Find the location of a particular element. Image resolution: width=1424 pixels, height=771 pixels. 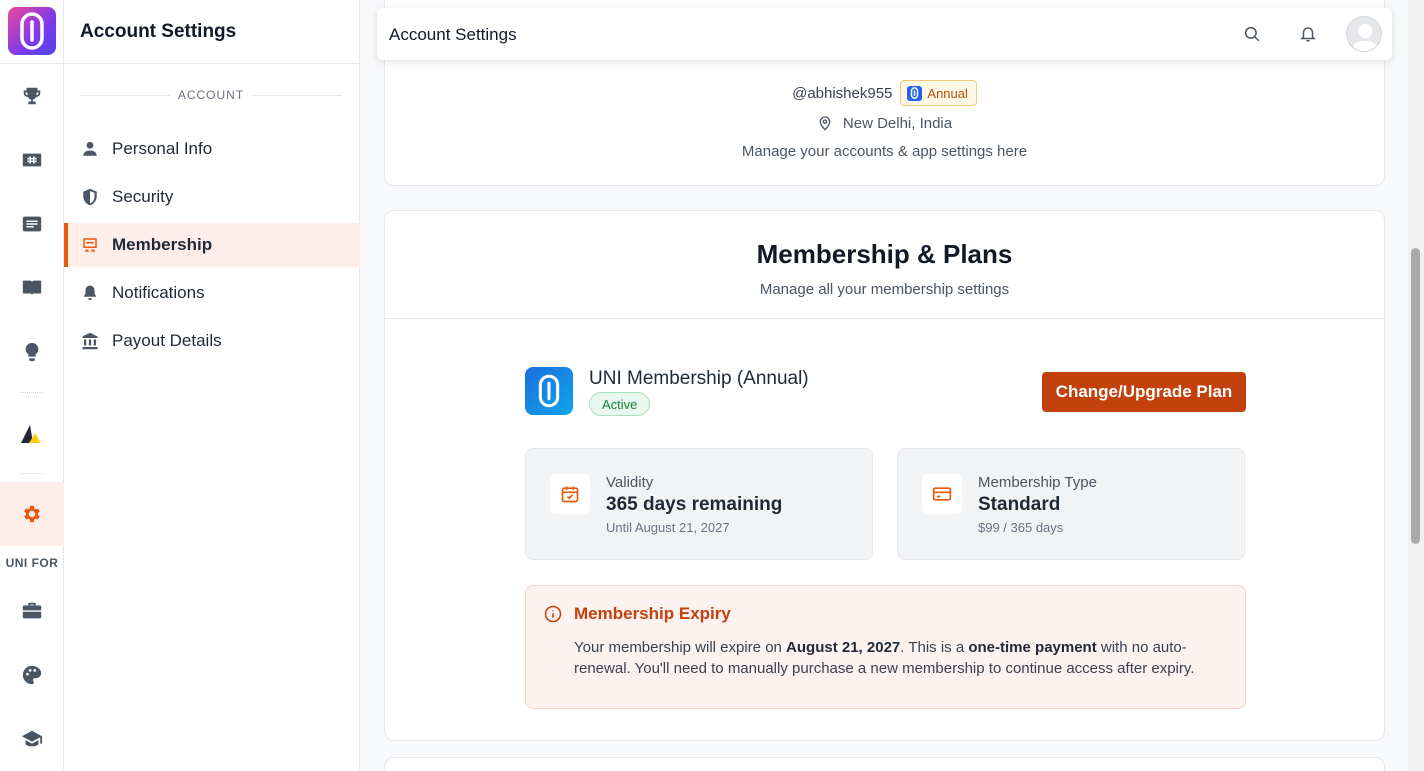

palette-icon is located at coordinates (32, 675).